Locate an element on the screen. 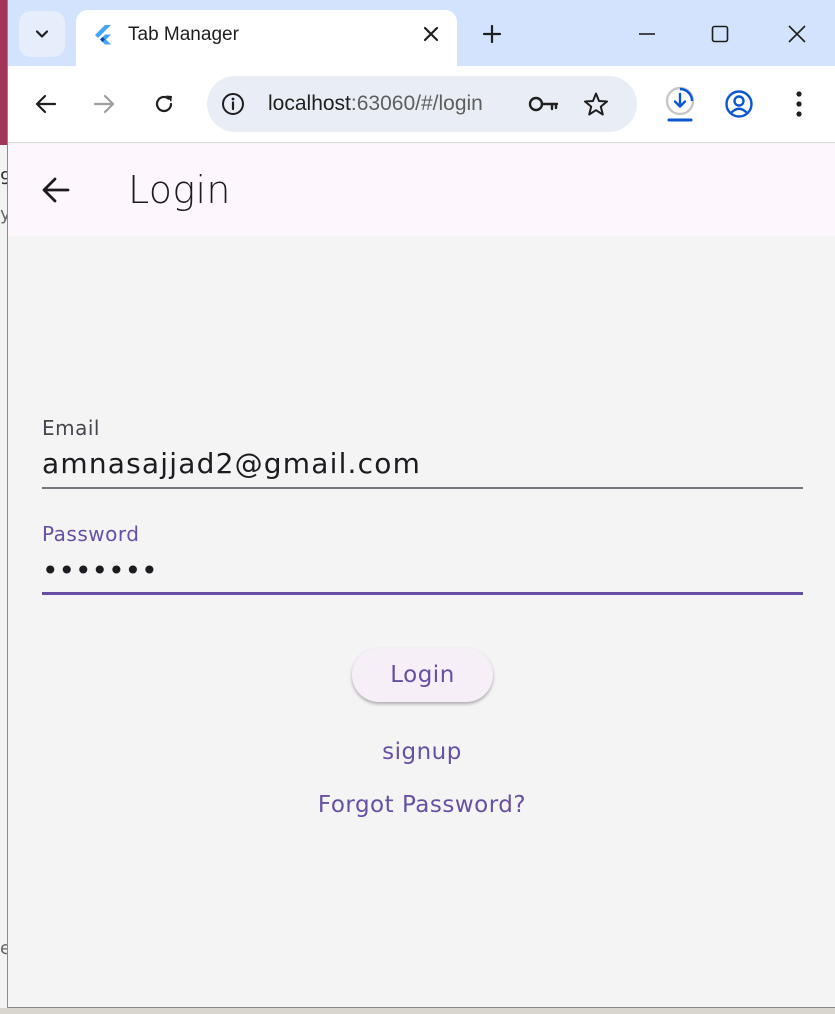 This screenshot has width=835, height=1014. tab-search-button is located at coordinates (42, 34).